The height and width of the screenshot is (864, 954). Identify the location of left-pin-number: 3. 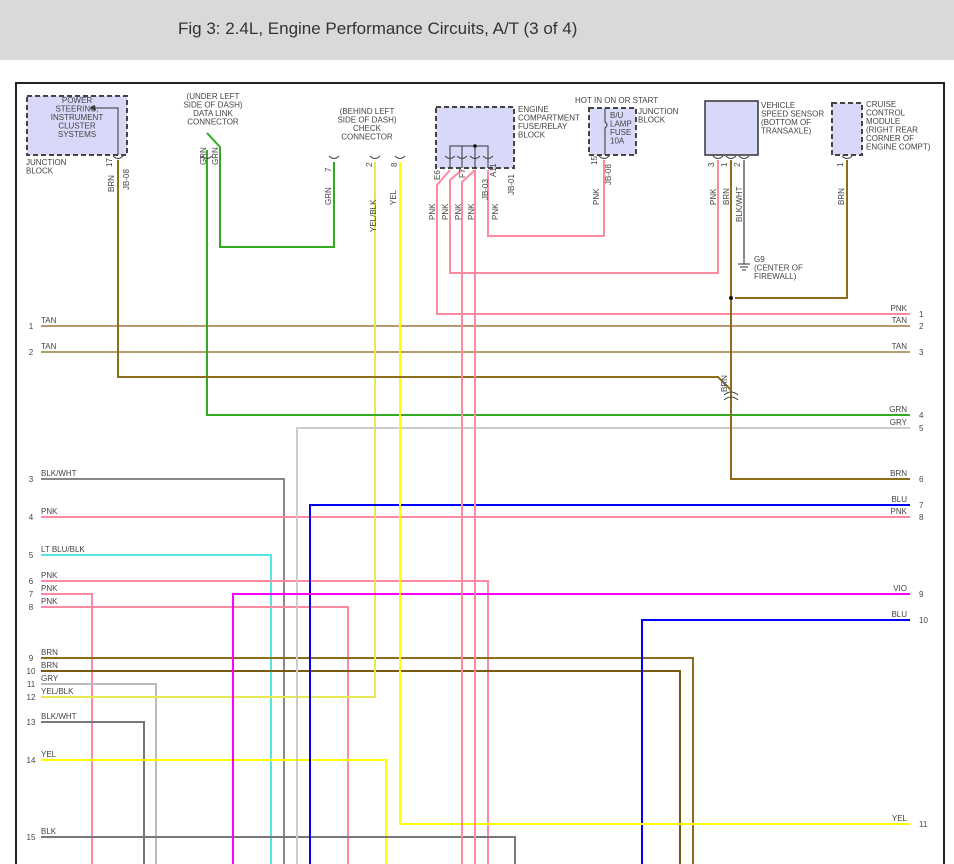
(31, 479).